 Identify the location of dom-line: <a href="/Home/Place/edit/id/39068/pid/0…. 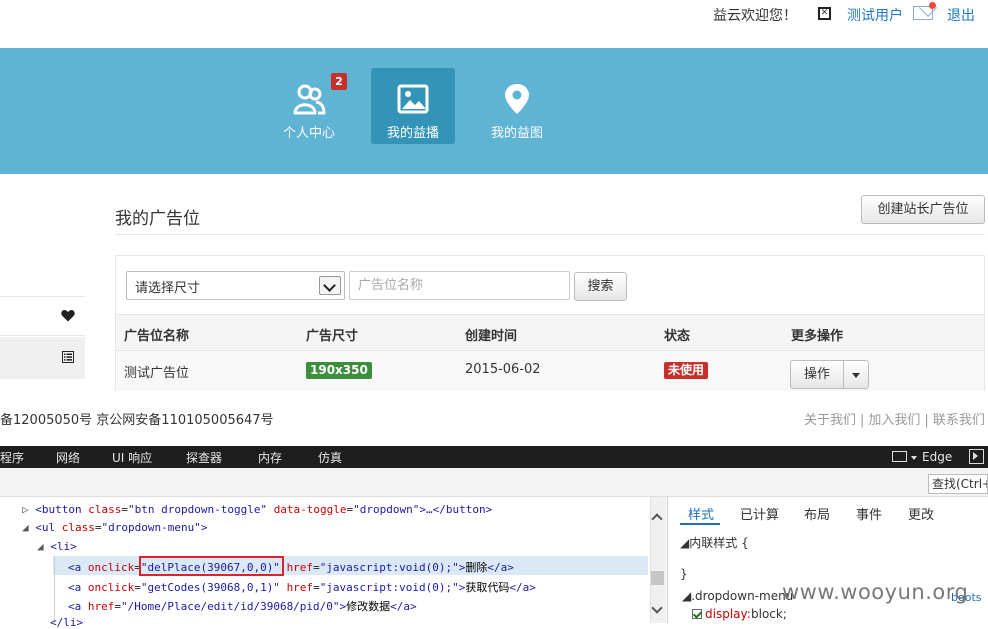
(242, 606).